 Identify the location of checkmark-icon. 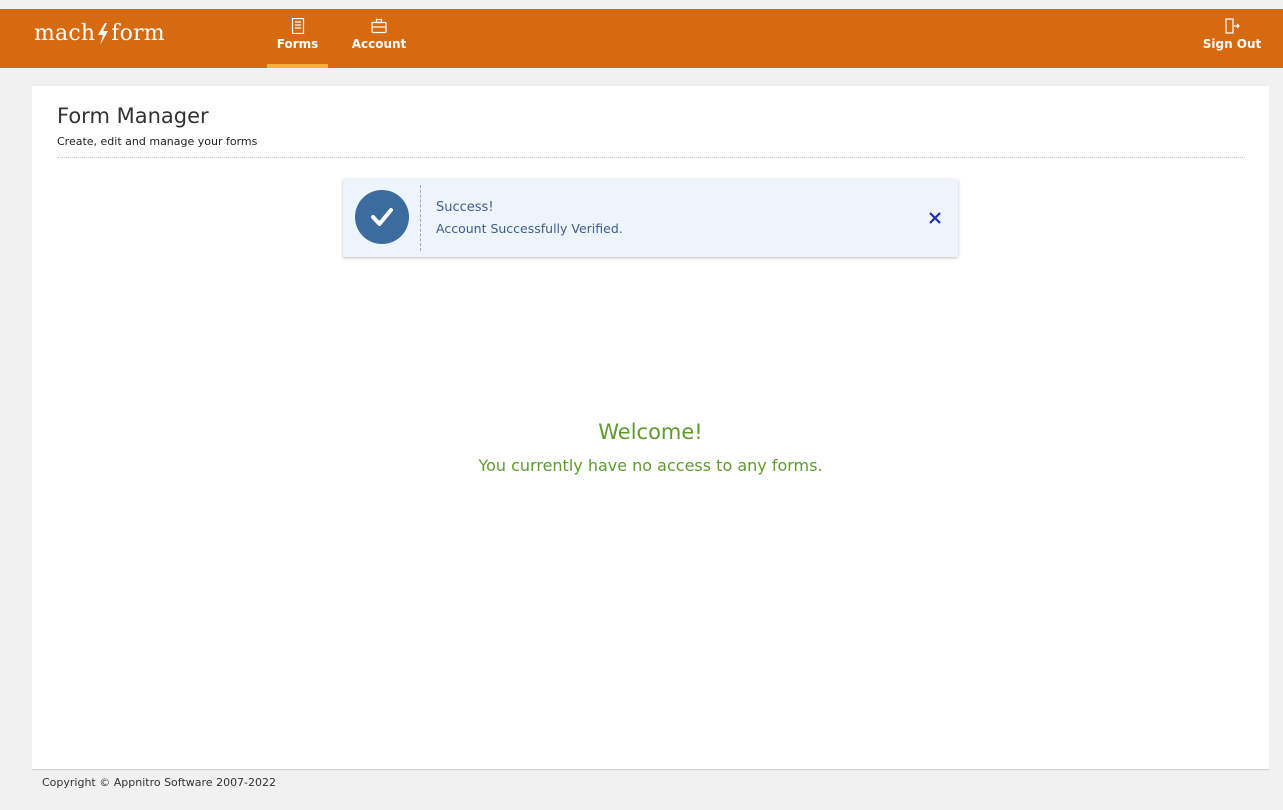
(382, 217).